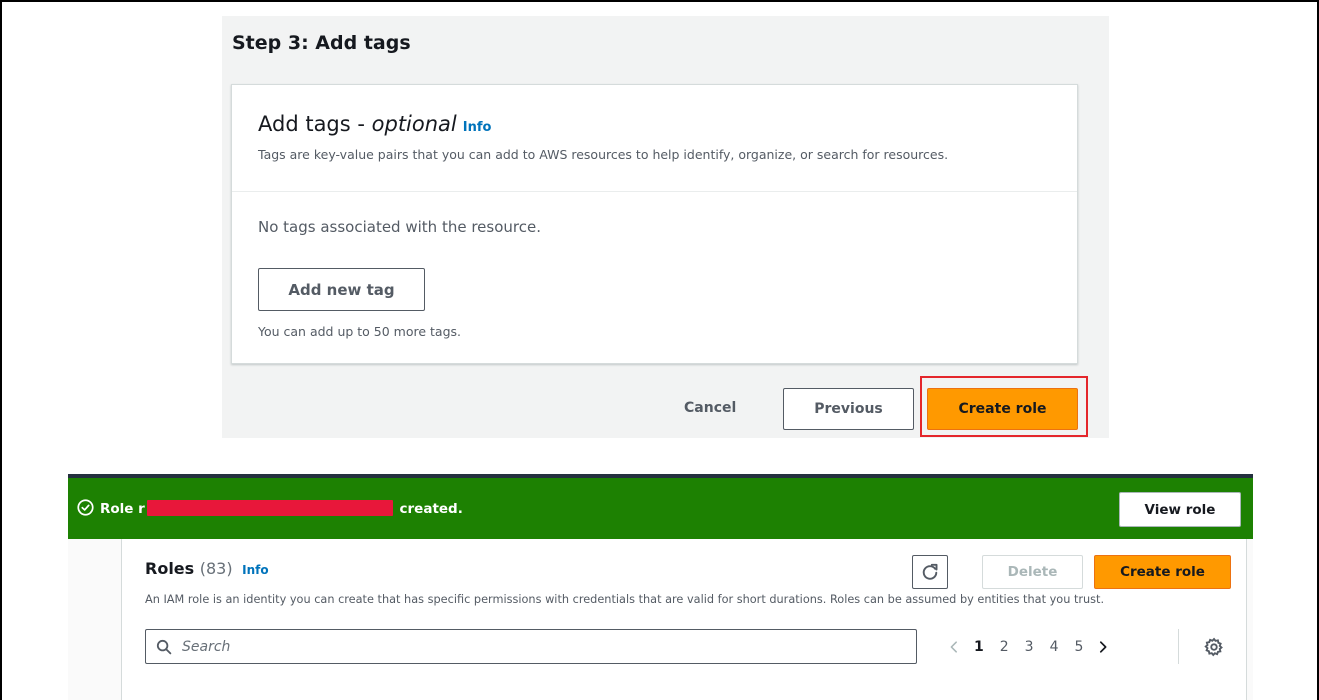 This screenshot has height=700, width=1319. Describe the element at coordinates (414, 124) in the screenshot. I see `tags-title-optional: optional` at that location.